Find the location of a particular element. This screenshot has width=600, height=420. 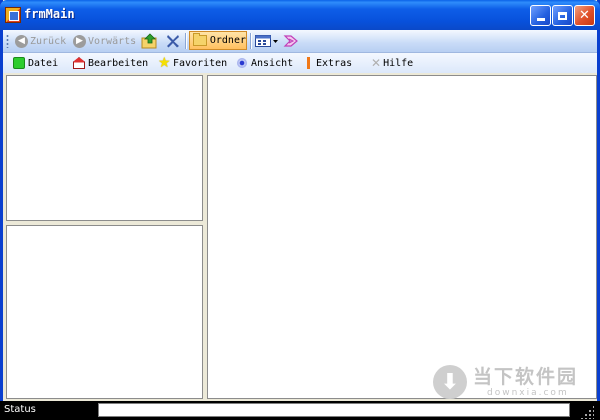

status-bar: Status is located at coordinates (300, 410).